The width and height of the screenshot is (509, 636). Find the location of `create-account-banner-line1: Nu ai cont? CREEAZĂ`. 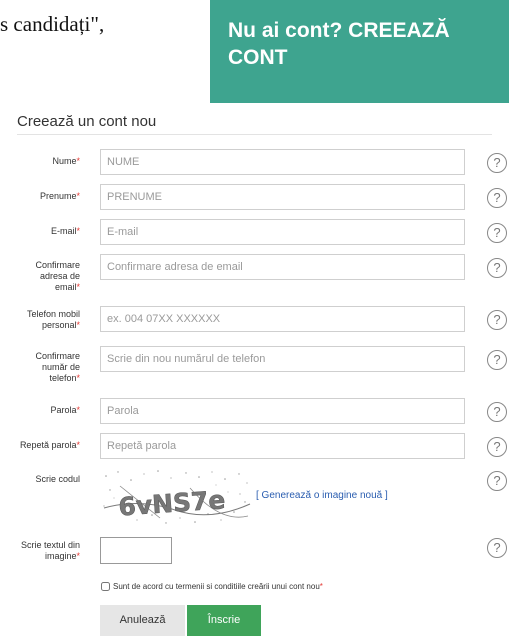

create-account-banner-line1: Nu ai cont? CREEAZĂ is located at coordinates (339, 30).